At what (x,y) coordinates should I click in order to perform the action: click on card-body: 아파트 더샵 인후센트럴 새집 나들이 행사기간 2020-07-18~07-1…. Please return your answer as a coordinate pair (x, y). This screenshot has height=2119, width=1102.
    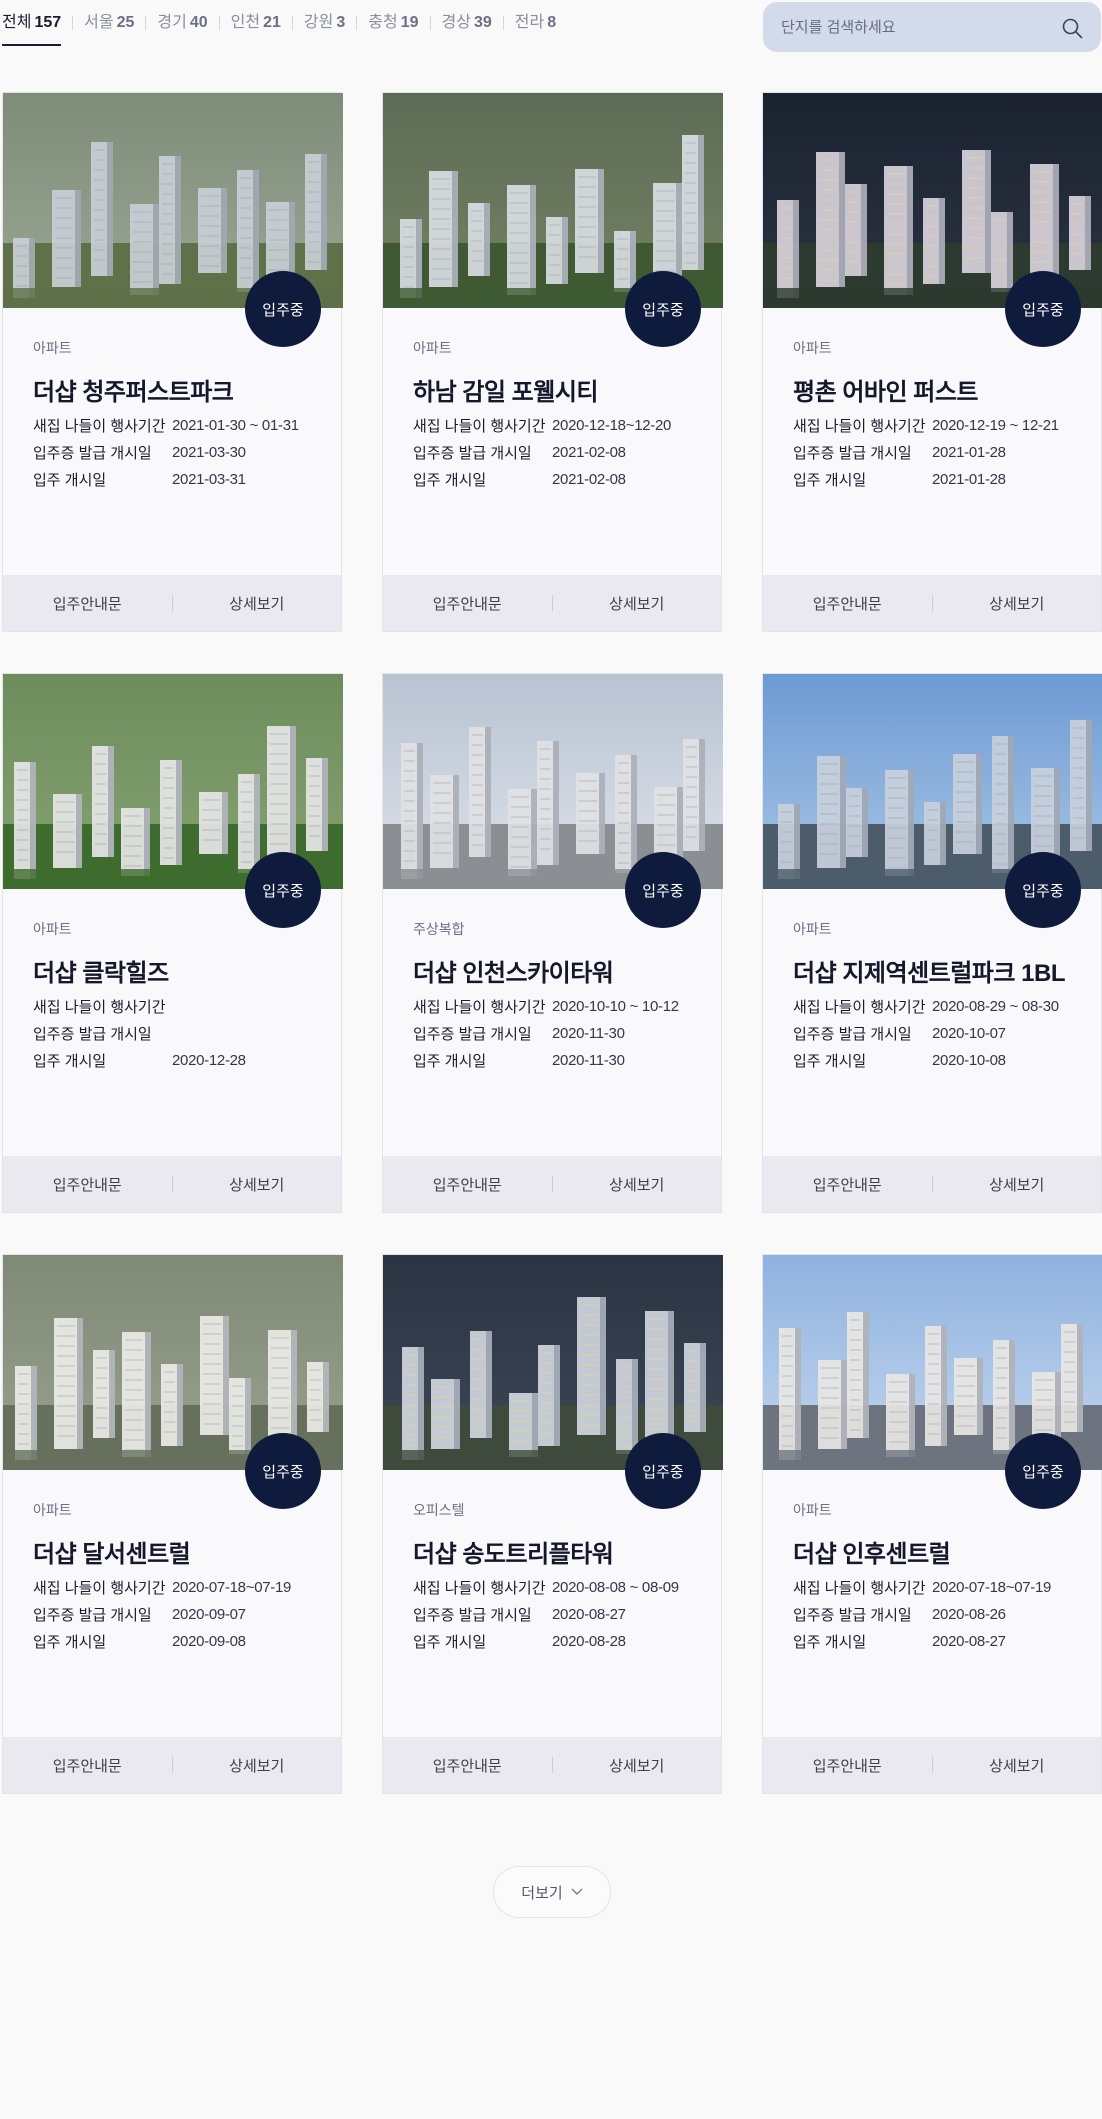
    Looking at the image, I should click on (937, 1577).